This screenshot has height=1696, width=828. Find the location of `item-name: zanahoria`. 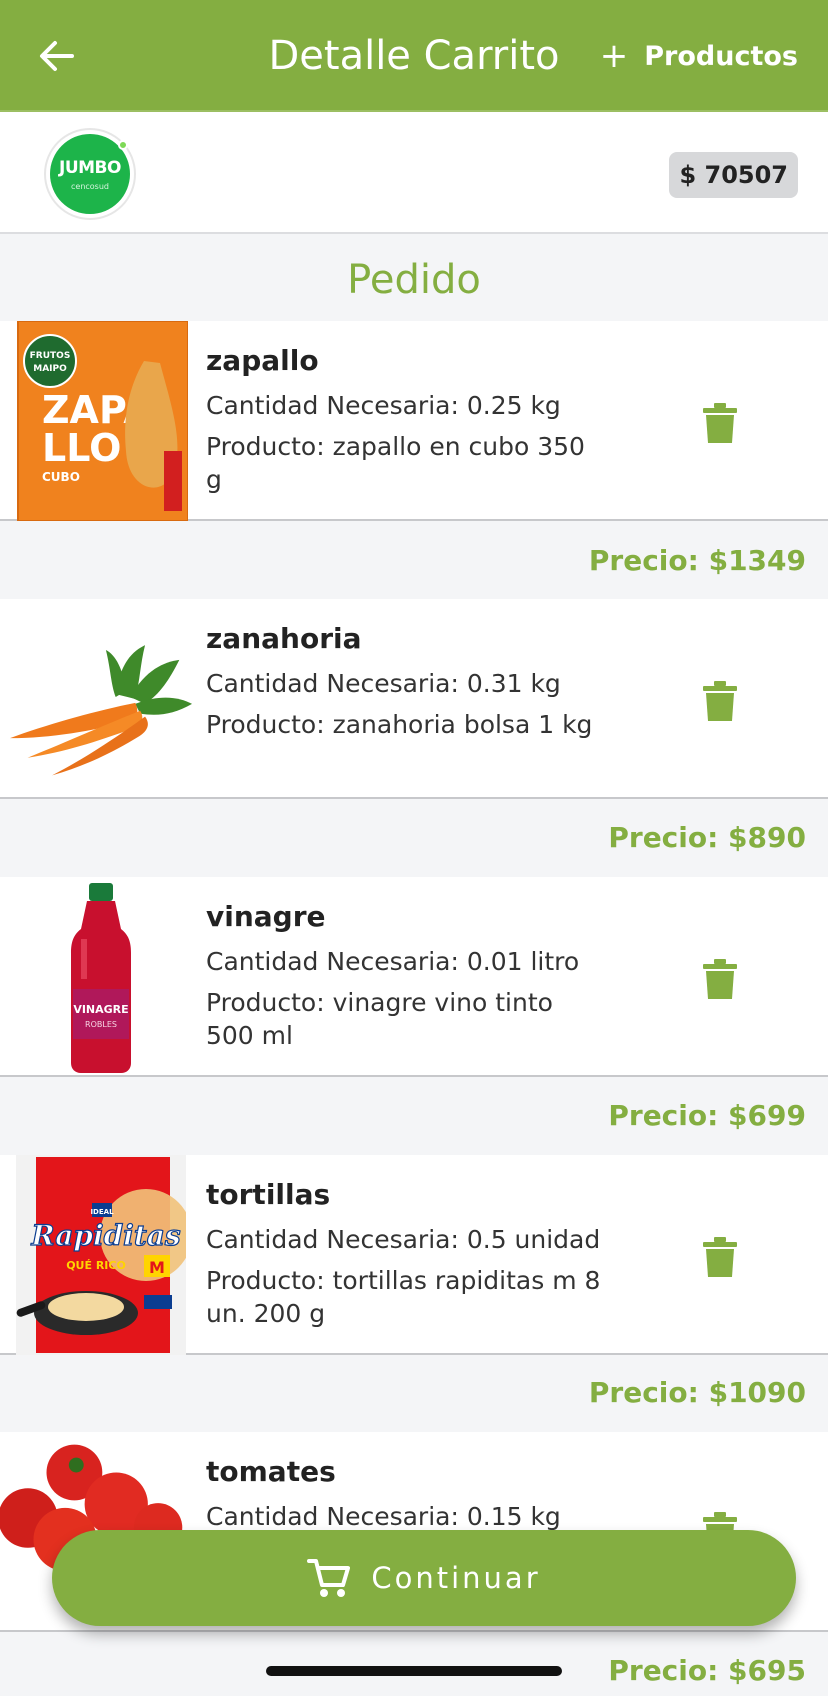

item-name: zanahoria is located at coordinates (284, 638).